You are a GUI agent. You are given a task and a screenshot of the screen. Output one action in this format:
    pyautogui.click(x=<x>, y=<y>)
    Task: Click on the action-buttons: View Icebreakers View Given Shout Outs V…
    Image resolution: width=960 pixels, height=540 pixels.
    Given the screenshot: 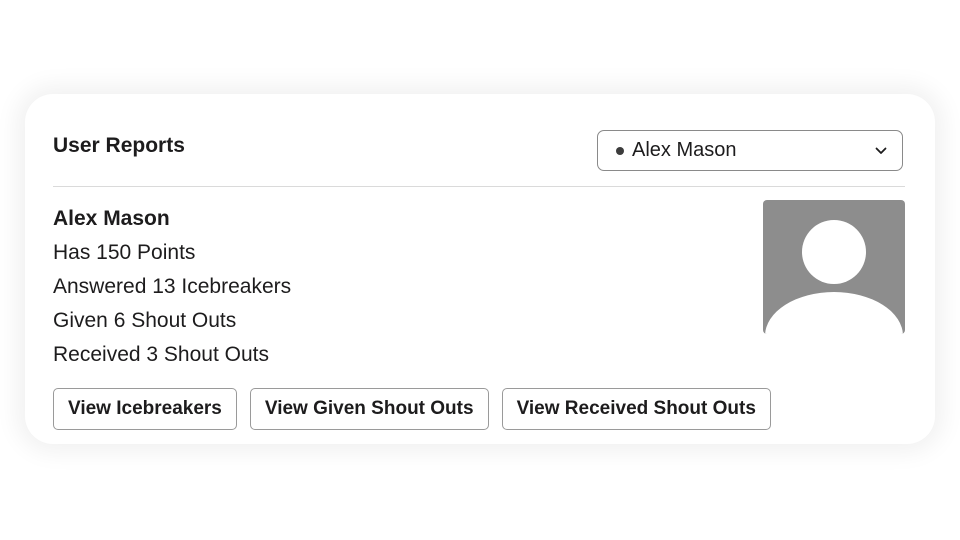 What is the action you would take?
    pyautogui.click(x=412, y=409)
    